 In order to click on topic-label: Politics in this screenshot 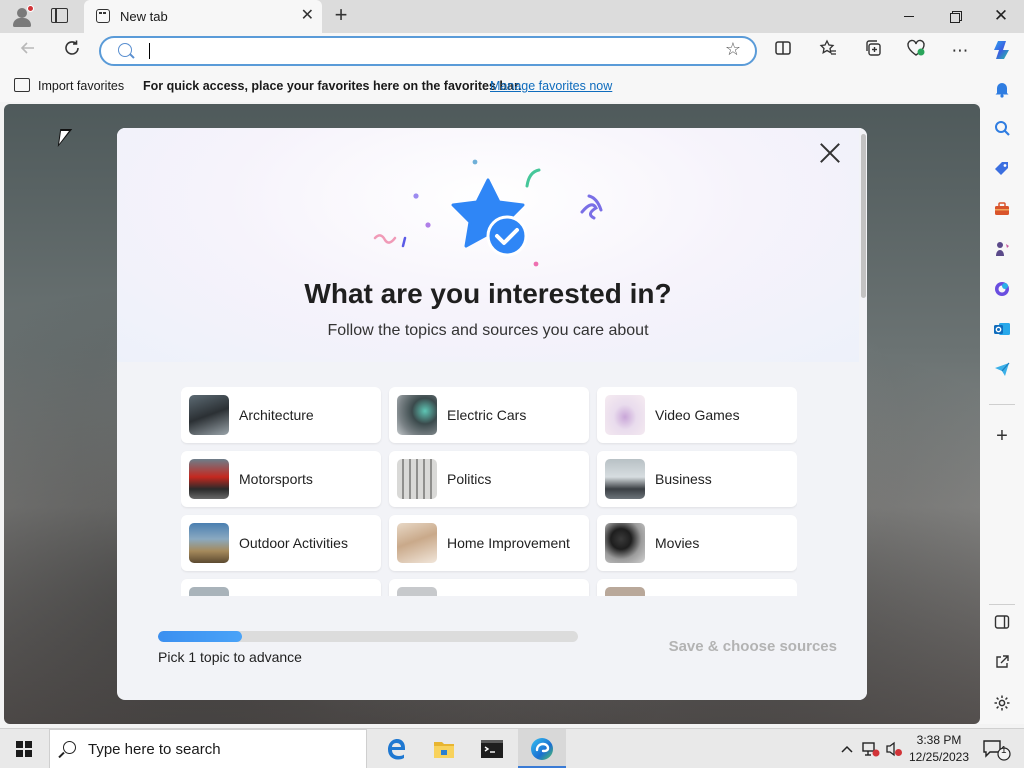, I will do `click(469, 479)`.